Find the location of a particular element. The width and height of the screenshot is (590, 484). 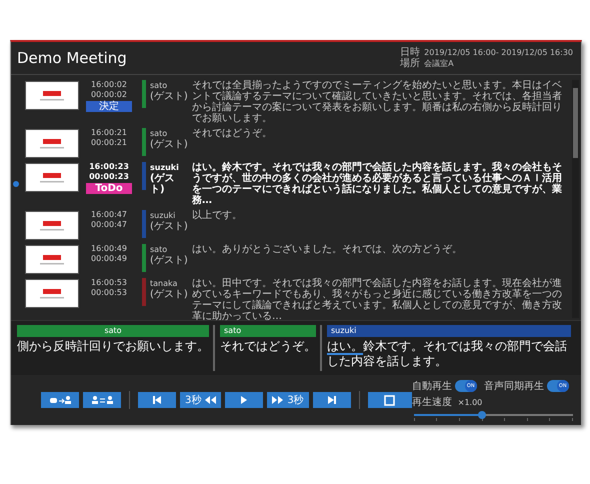

info-label: 日時 is located at coordinates (410, 52).